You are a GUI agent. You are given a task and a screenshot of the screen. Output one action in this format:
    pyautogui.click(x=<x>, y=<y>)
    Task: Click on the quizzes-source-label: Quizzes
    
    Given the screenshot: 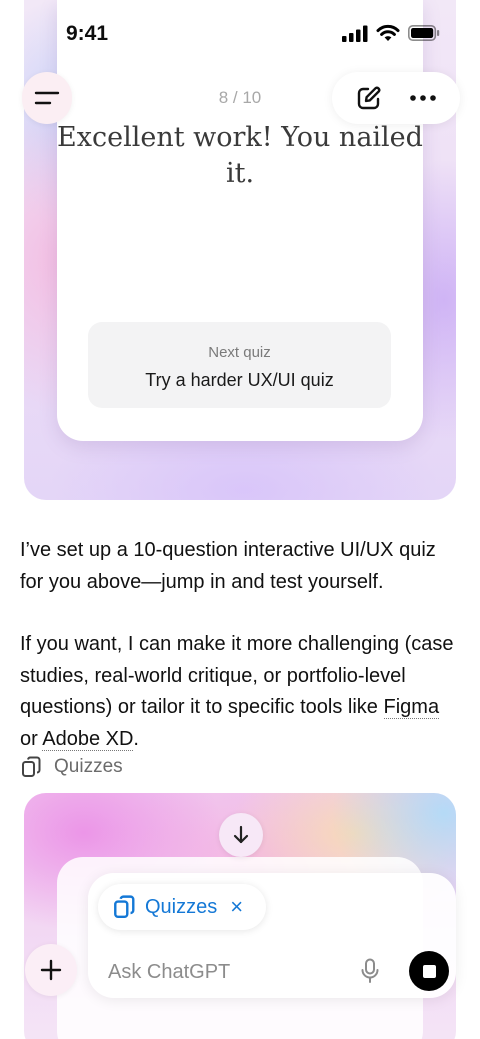 What is the action you would take?
    pyautogui.click(x=88, y=766)
    